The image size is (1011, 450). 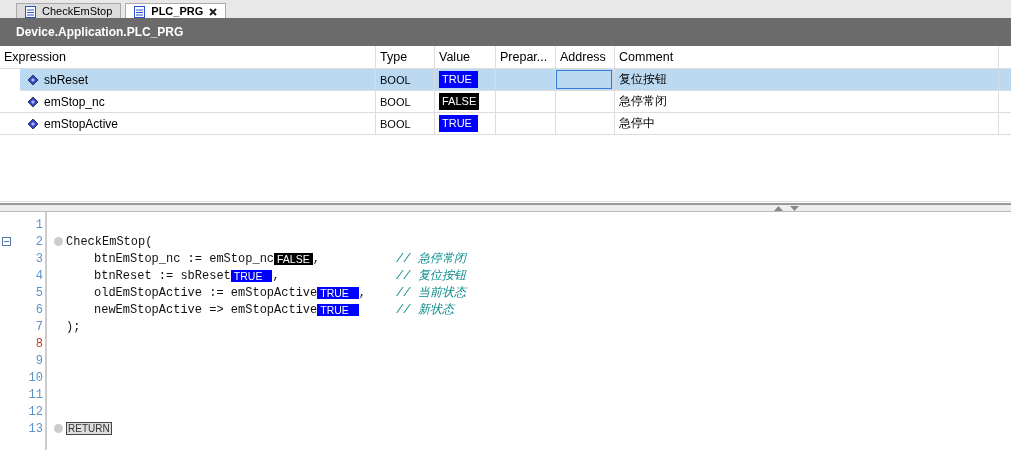 I want to click on column-header: Expression, so click(x=188, y=57).